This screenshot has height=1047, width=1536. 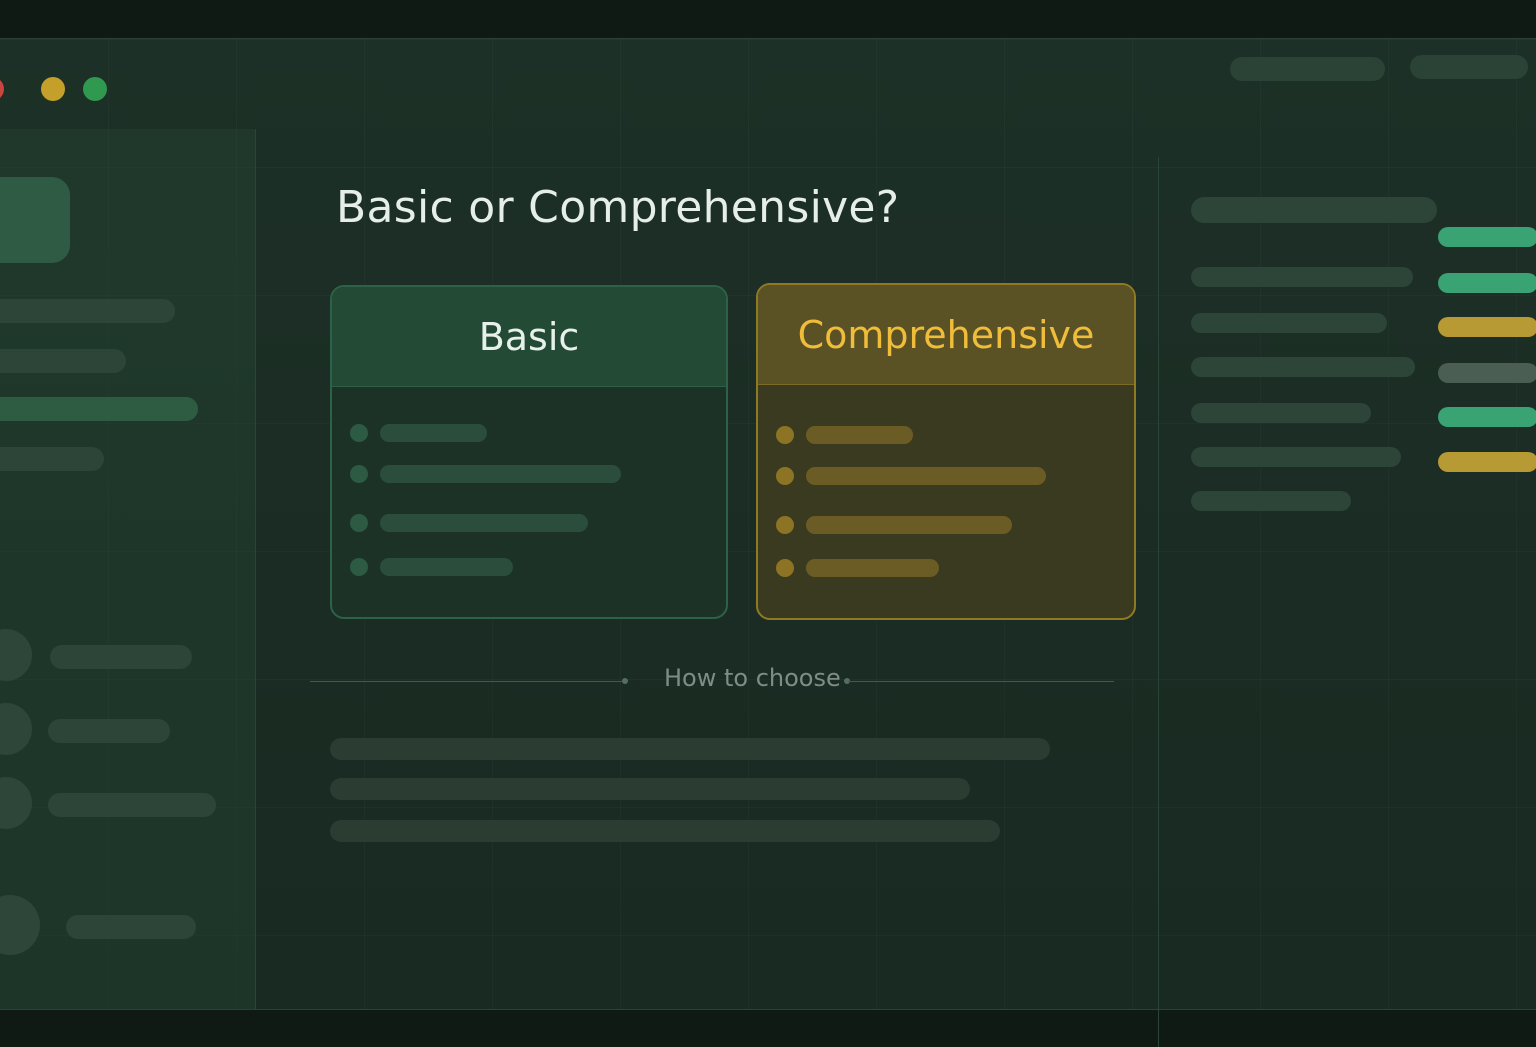 I want to click on close-window-button, so click(x=2, y=89).